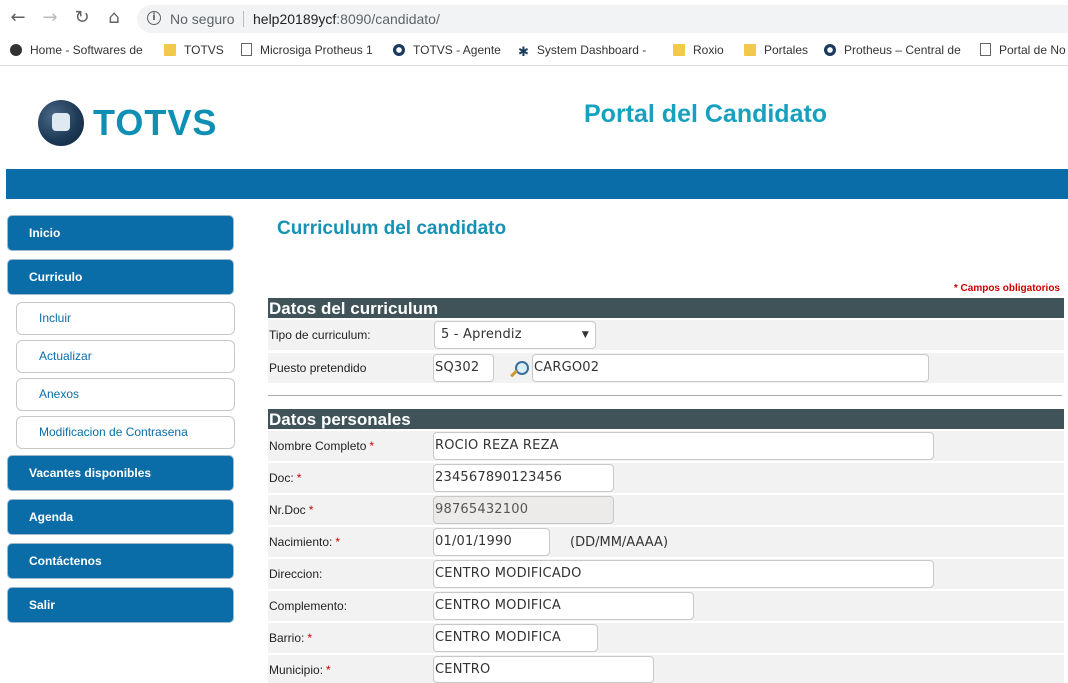 This screenshot has height=683, width=1068. What do you see at coordinates (491, 542) in the screenshot?
I see `nacimiento-field: 01/01/1990` at bounding box center [491, 542].